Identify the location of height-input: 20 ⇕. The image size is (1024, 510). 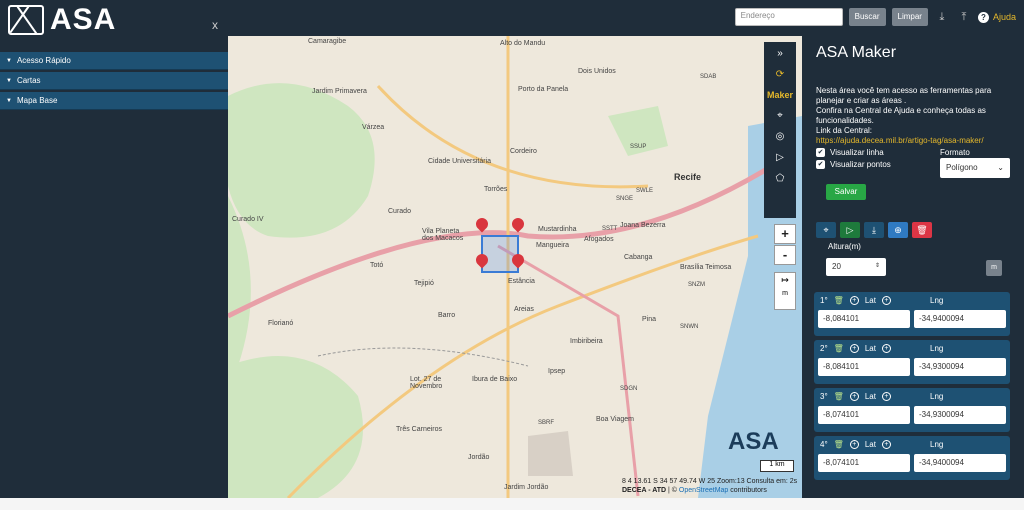
(856, 267).